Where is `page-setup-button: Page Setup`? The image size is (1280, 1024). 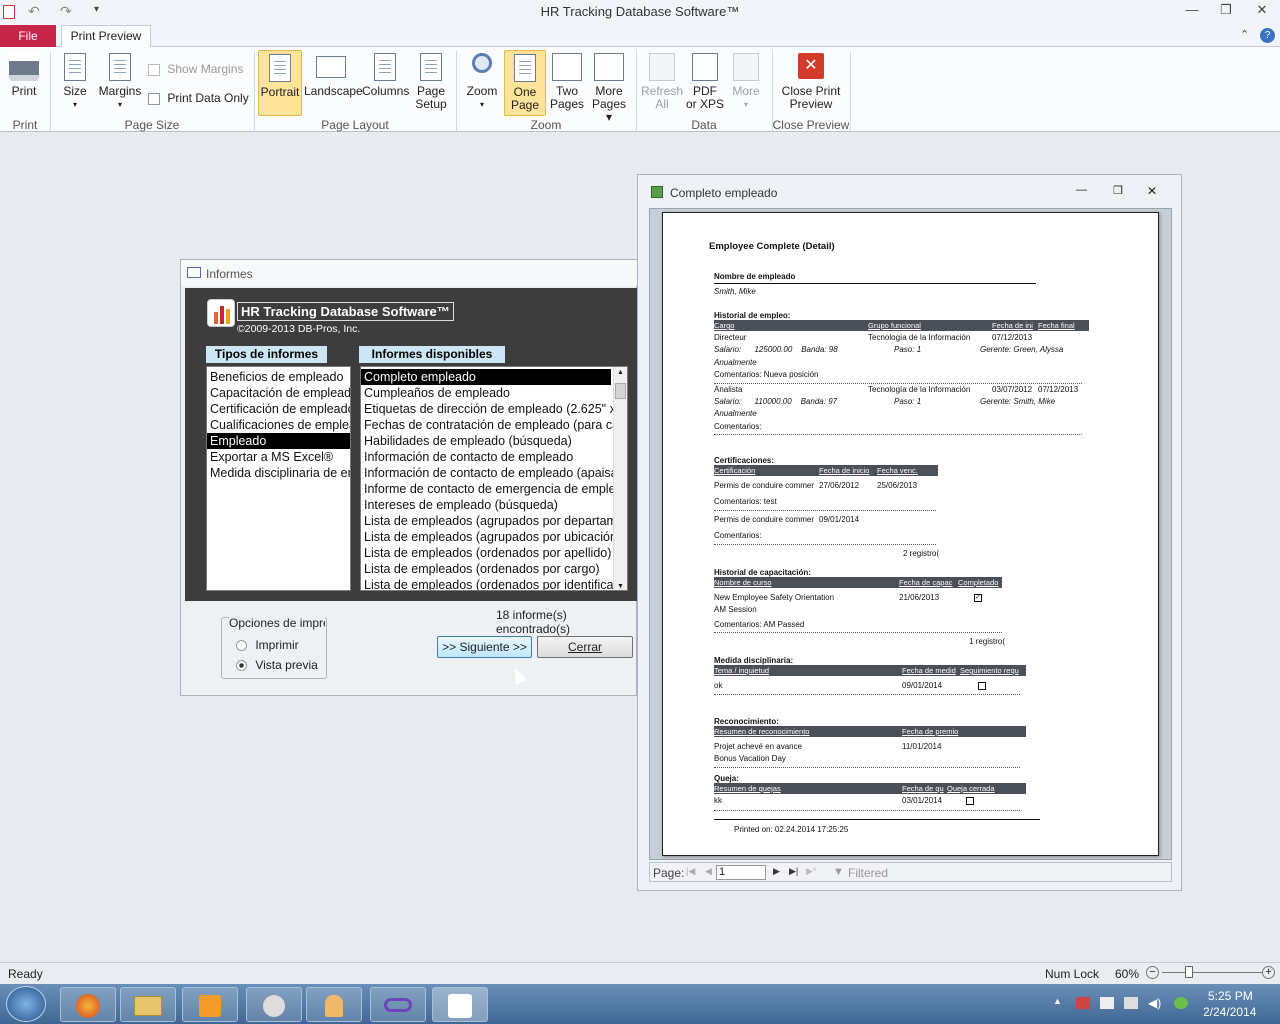
page-setup-button: Page Setup is located at coordinates (431, 82).